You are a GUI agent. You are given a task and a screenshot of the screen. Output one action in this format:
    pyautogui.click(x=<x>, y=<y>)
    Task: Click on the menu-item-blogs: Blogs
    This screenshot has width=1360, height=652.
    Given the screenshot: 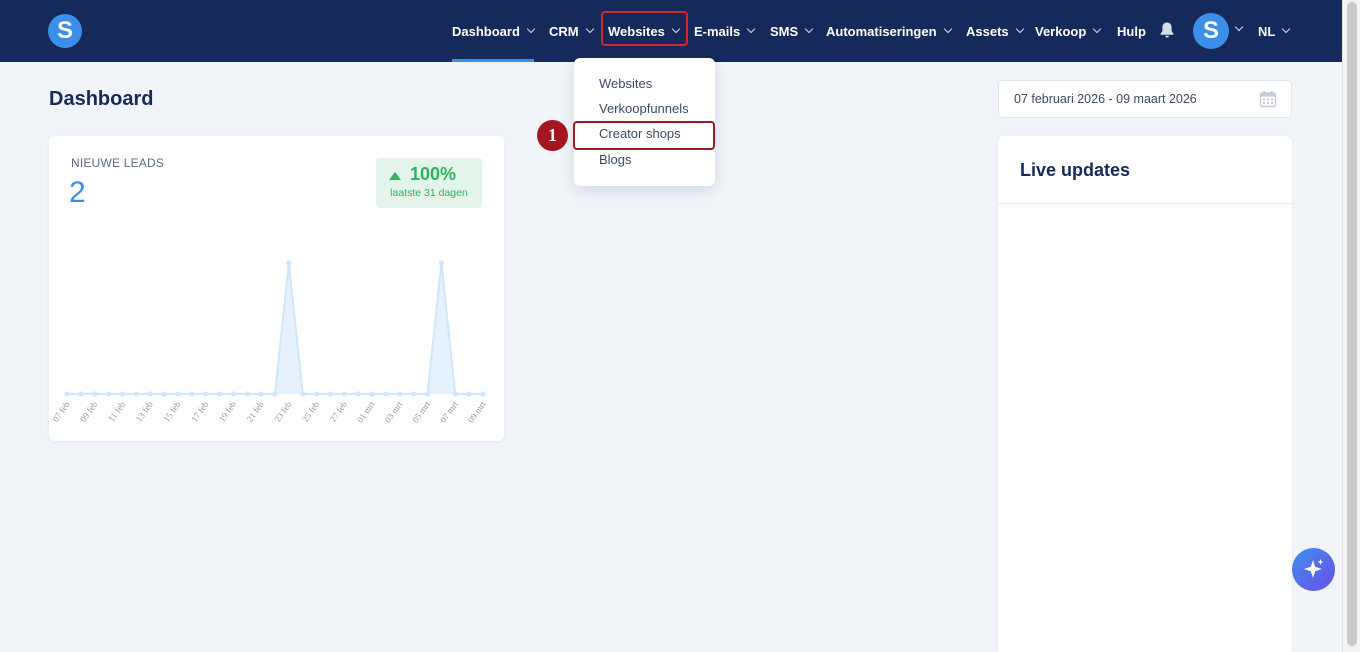 What is the action you would take?
    pyautogui.click(x=615, y=159)
    